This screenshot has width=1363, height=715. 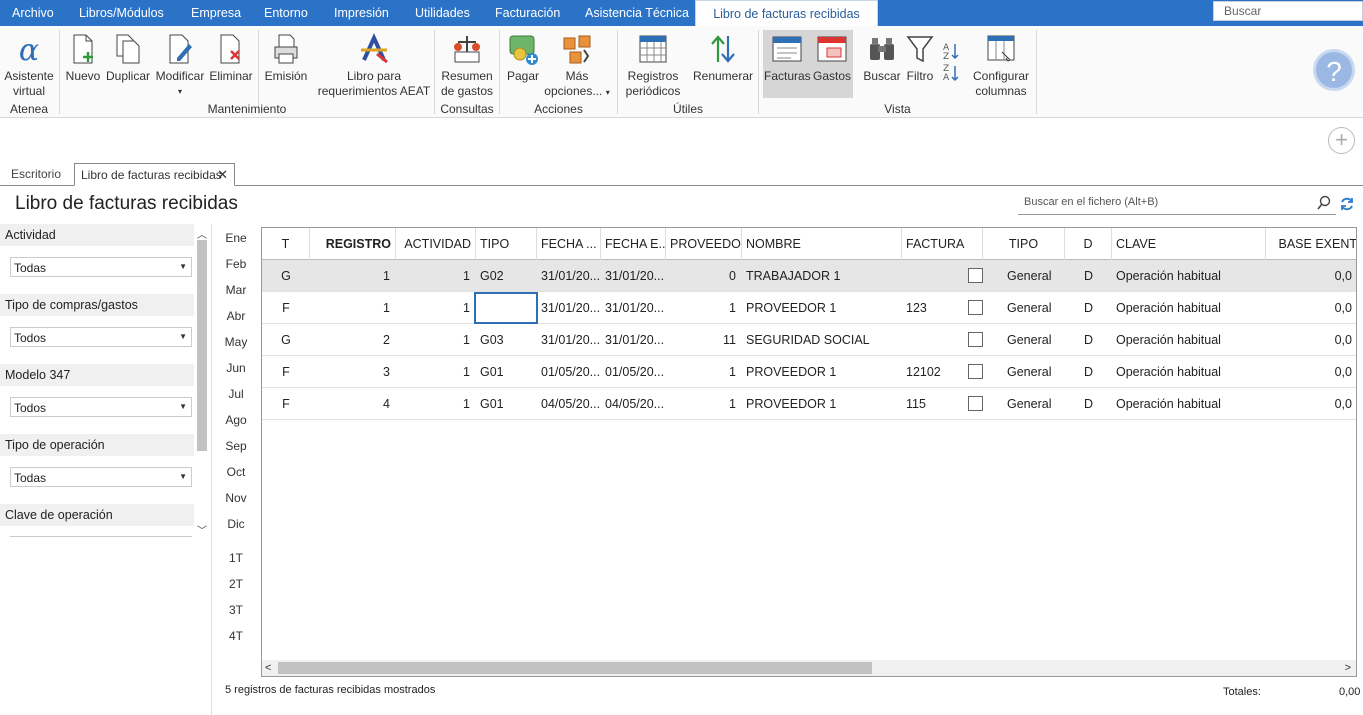 What do you see at coordinates (236, 394) in the screenshot?
I see `month-jul: Jul` at bounding box center [236, 394].